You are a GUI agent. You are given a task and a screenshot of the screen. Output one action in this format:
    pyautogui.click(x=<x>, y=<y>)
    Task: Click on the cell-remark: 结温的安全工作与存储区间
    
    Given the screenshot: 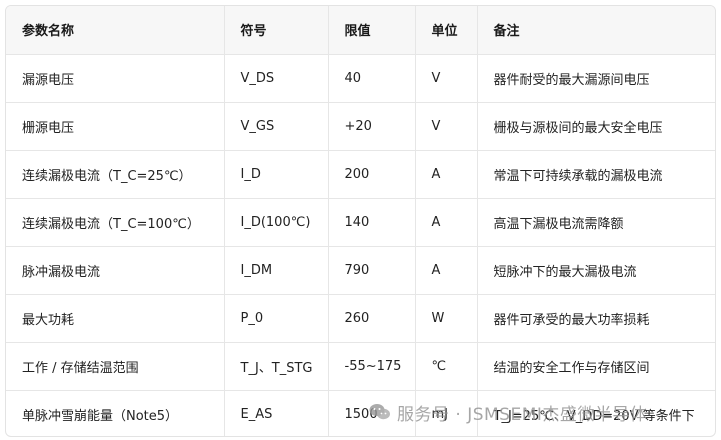 What is the action you would take?
    pyautogui.click(x=596, y=366)
    